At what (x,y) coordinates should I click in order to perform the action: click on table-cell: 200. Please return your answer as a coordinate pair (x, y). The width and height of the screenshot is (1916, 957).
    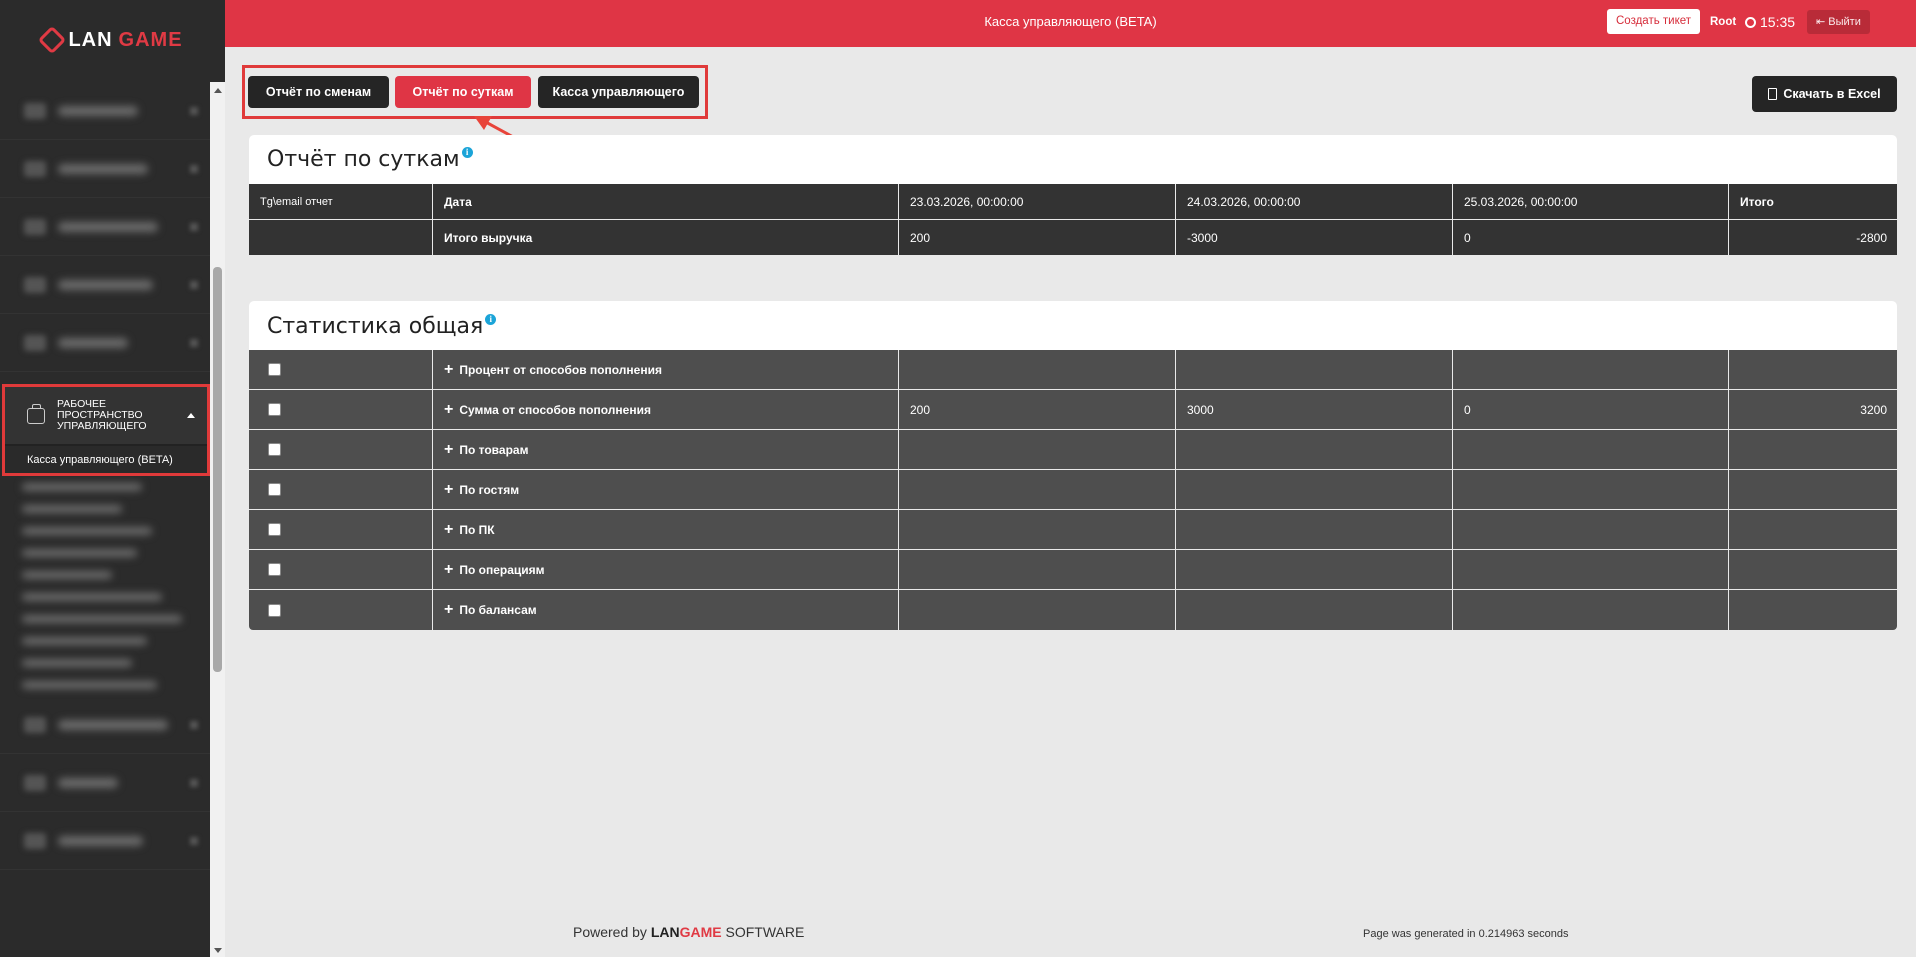
    Looking at the image, I should click on (1037, 409).